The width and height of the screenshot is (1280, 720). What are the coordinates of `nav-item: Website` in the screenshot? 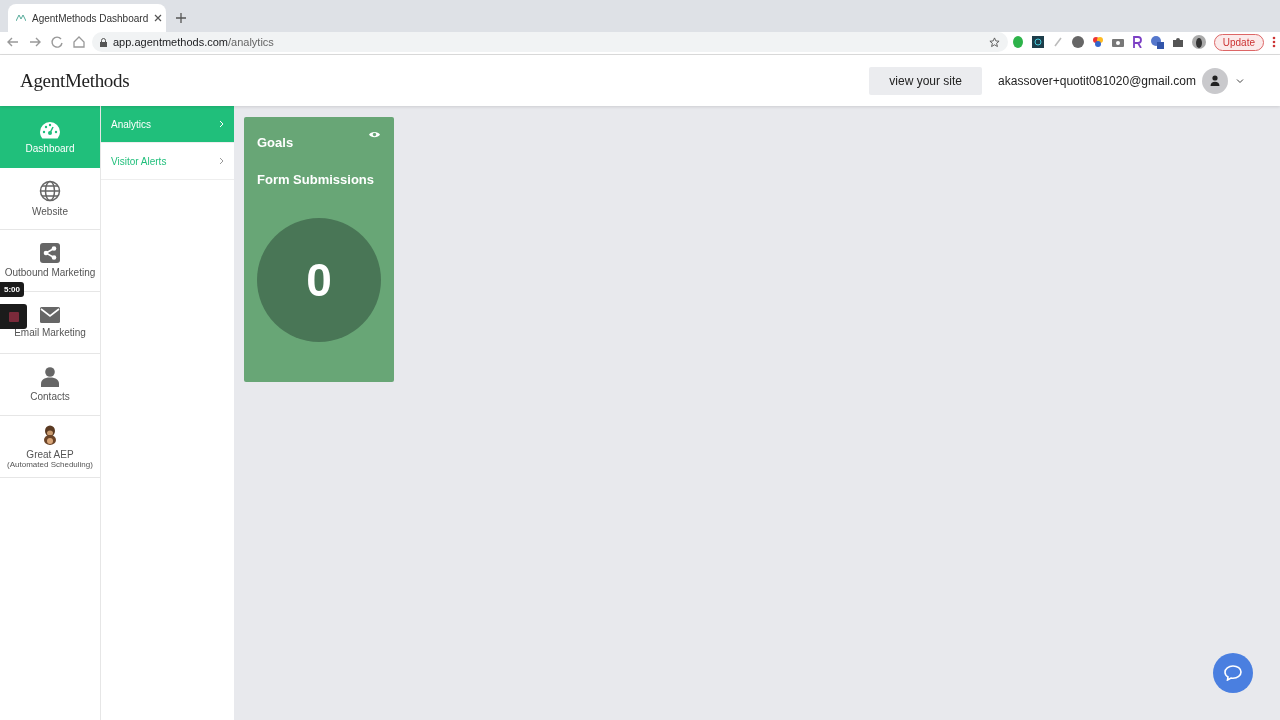 It's located at (50, 199).